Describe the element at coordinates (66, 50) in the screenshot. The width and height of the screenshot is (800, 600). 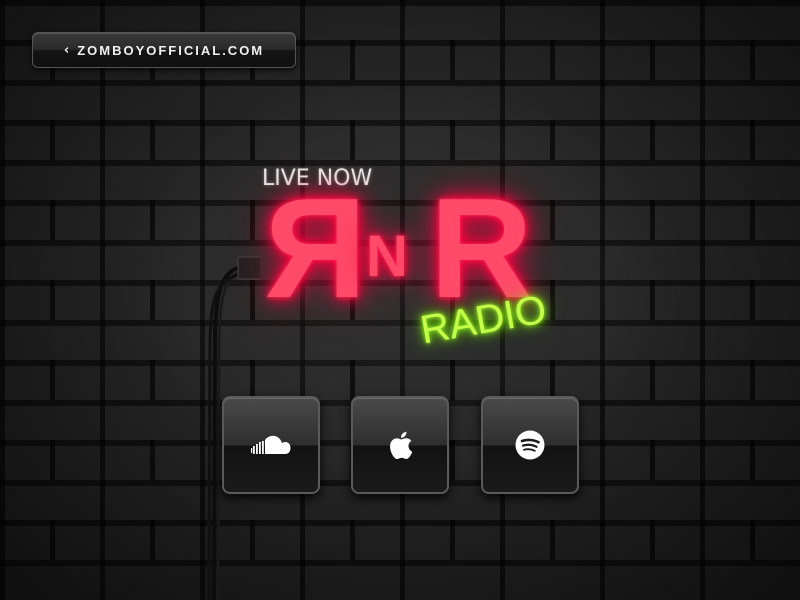
I see `chevron-left-icon: ‹` at that location.